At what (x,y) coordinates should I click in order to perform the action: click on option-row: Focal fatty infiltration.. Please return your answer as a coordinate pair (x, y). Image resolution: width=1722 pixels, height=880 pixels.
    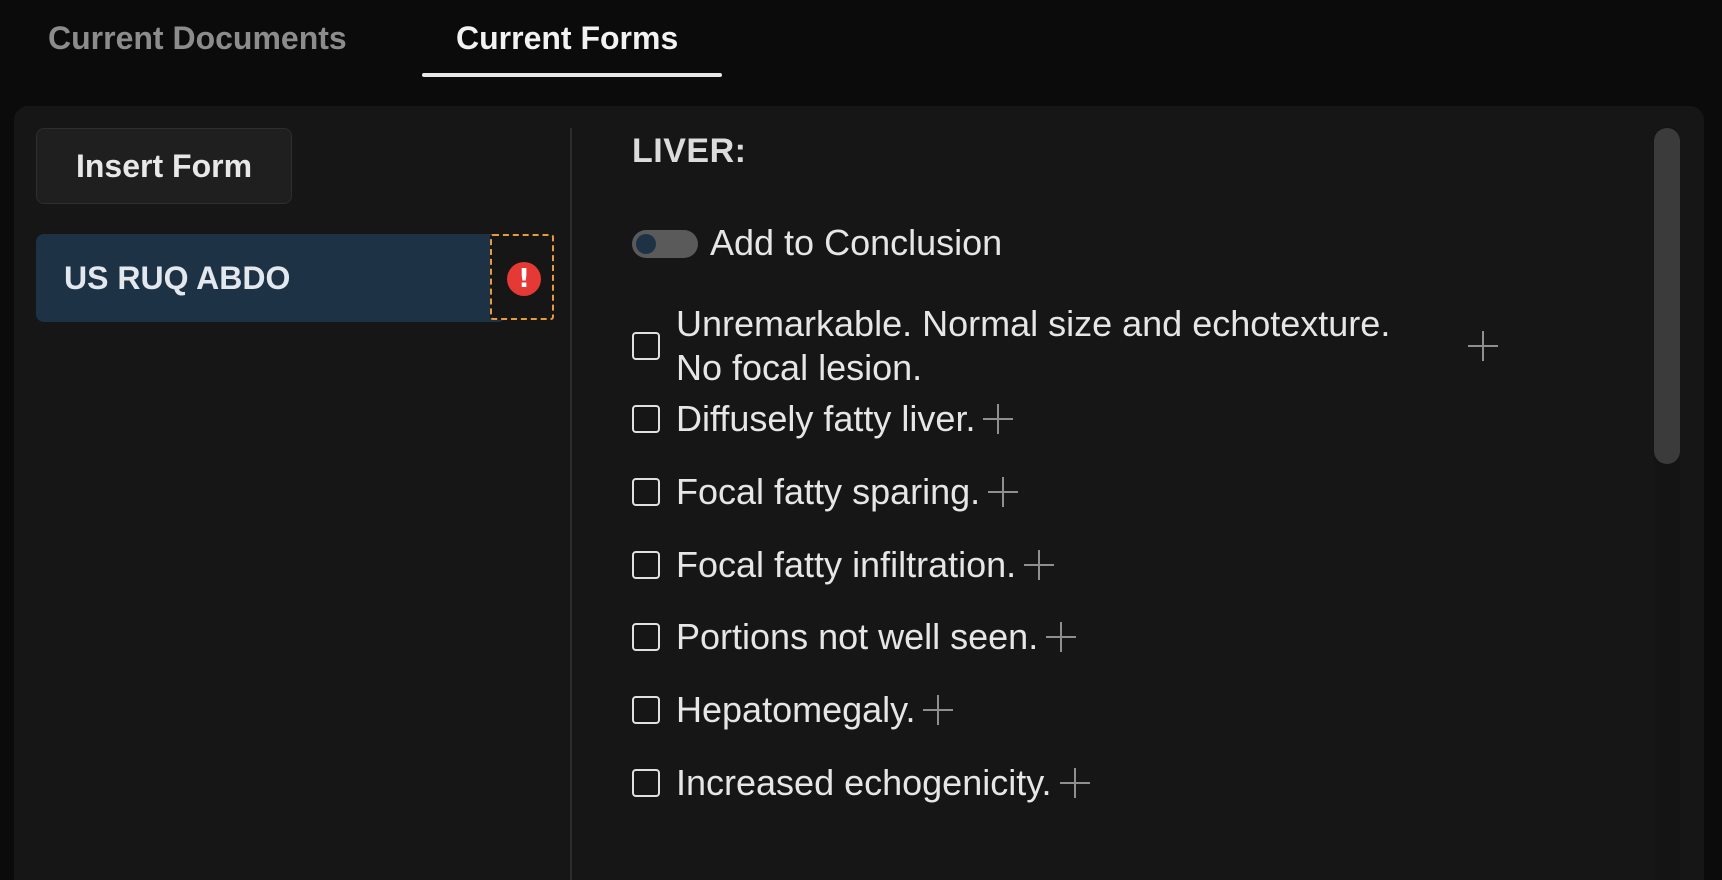
    Looking at the image, I should click on (843, 565).